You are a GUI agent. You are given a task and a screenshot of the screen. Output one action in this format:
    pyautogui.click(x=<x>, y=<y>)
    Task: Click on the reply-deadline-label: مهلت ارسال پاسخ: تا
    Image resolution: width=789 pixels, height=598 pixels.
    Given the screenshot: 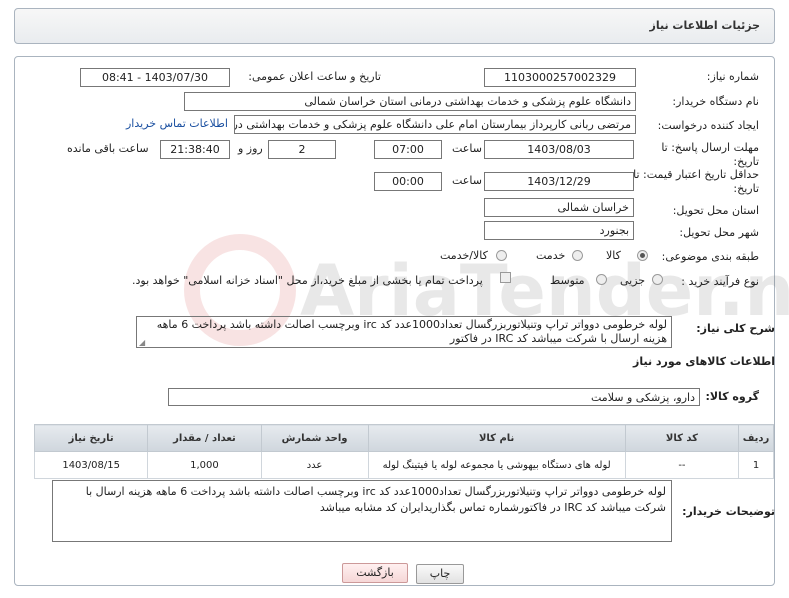 What is the action you would take?
    pyautogui.click(x=710, y=147)
    